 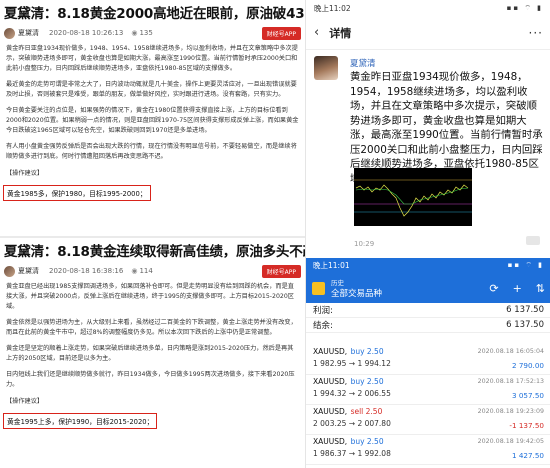 I want to click on account-summary: 利润: 6 137.50 结余: 6 137.50, so click(x=428, y=318).